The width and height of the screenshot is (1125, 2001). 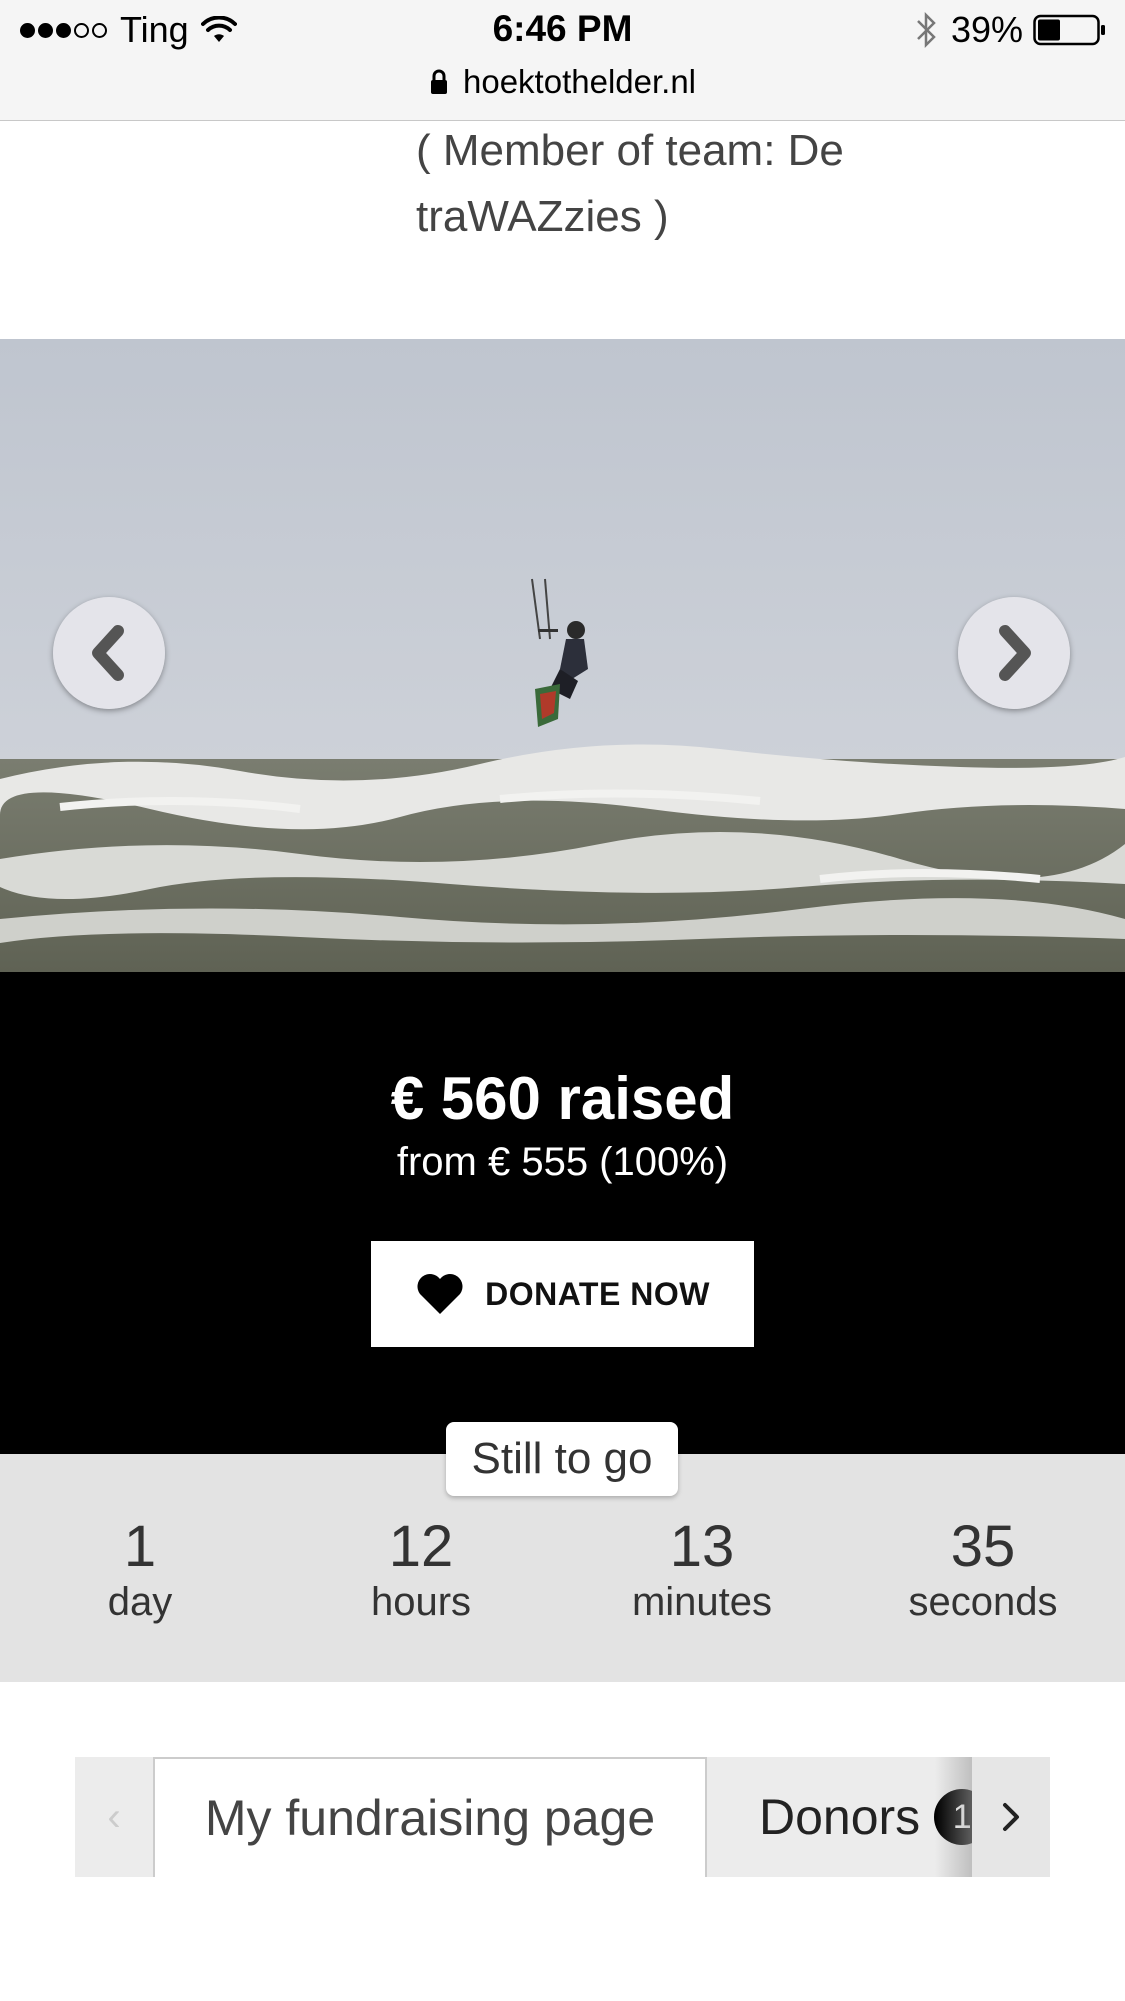 I want to click on battery-percent: 39%, so click(x=986, y=29).